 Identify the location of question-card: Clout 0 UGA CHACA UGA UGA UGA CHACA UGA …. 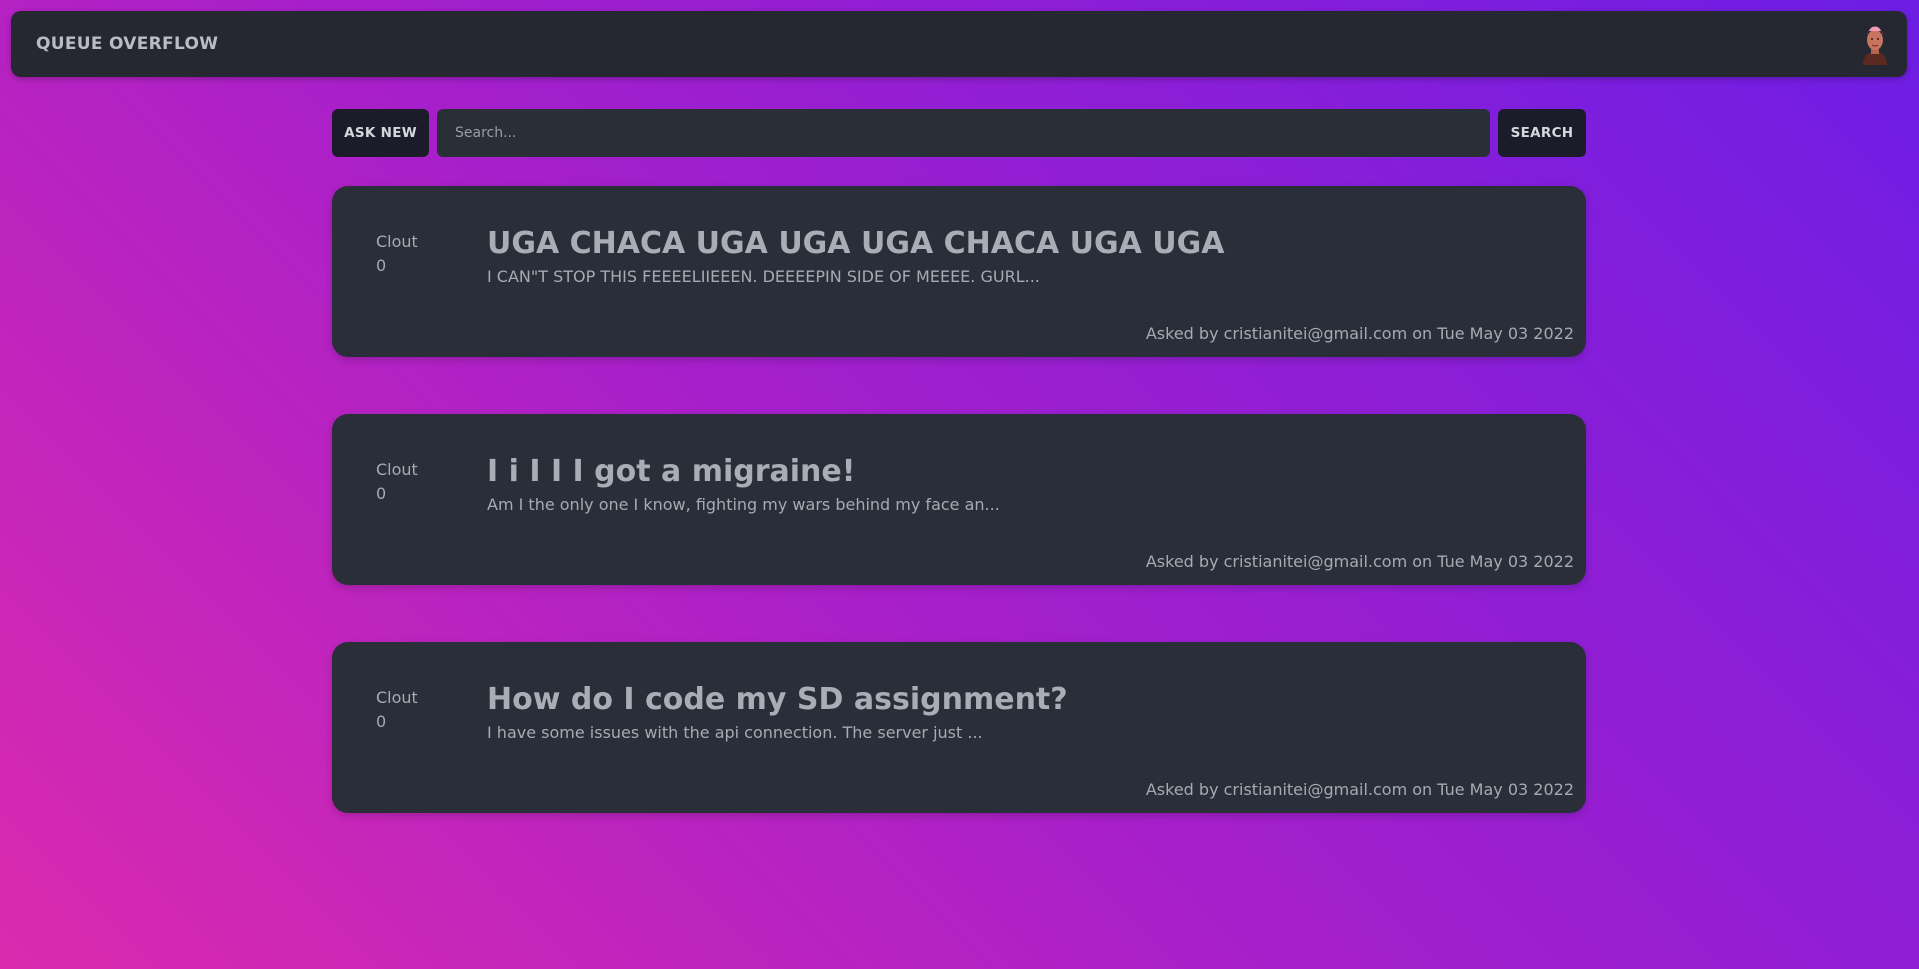
(959, 271).